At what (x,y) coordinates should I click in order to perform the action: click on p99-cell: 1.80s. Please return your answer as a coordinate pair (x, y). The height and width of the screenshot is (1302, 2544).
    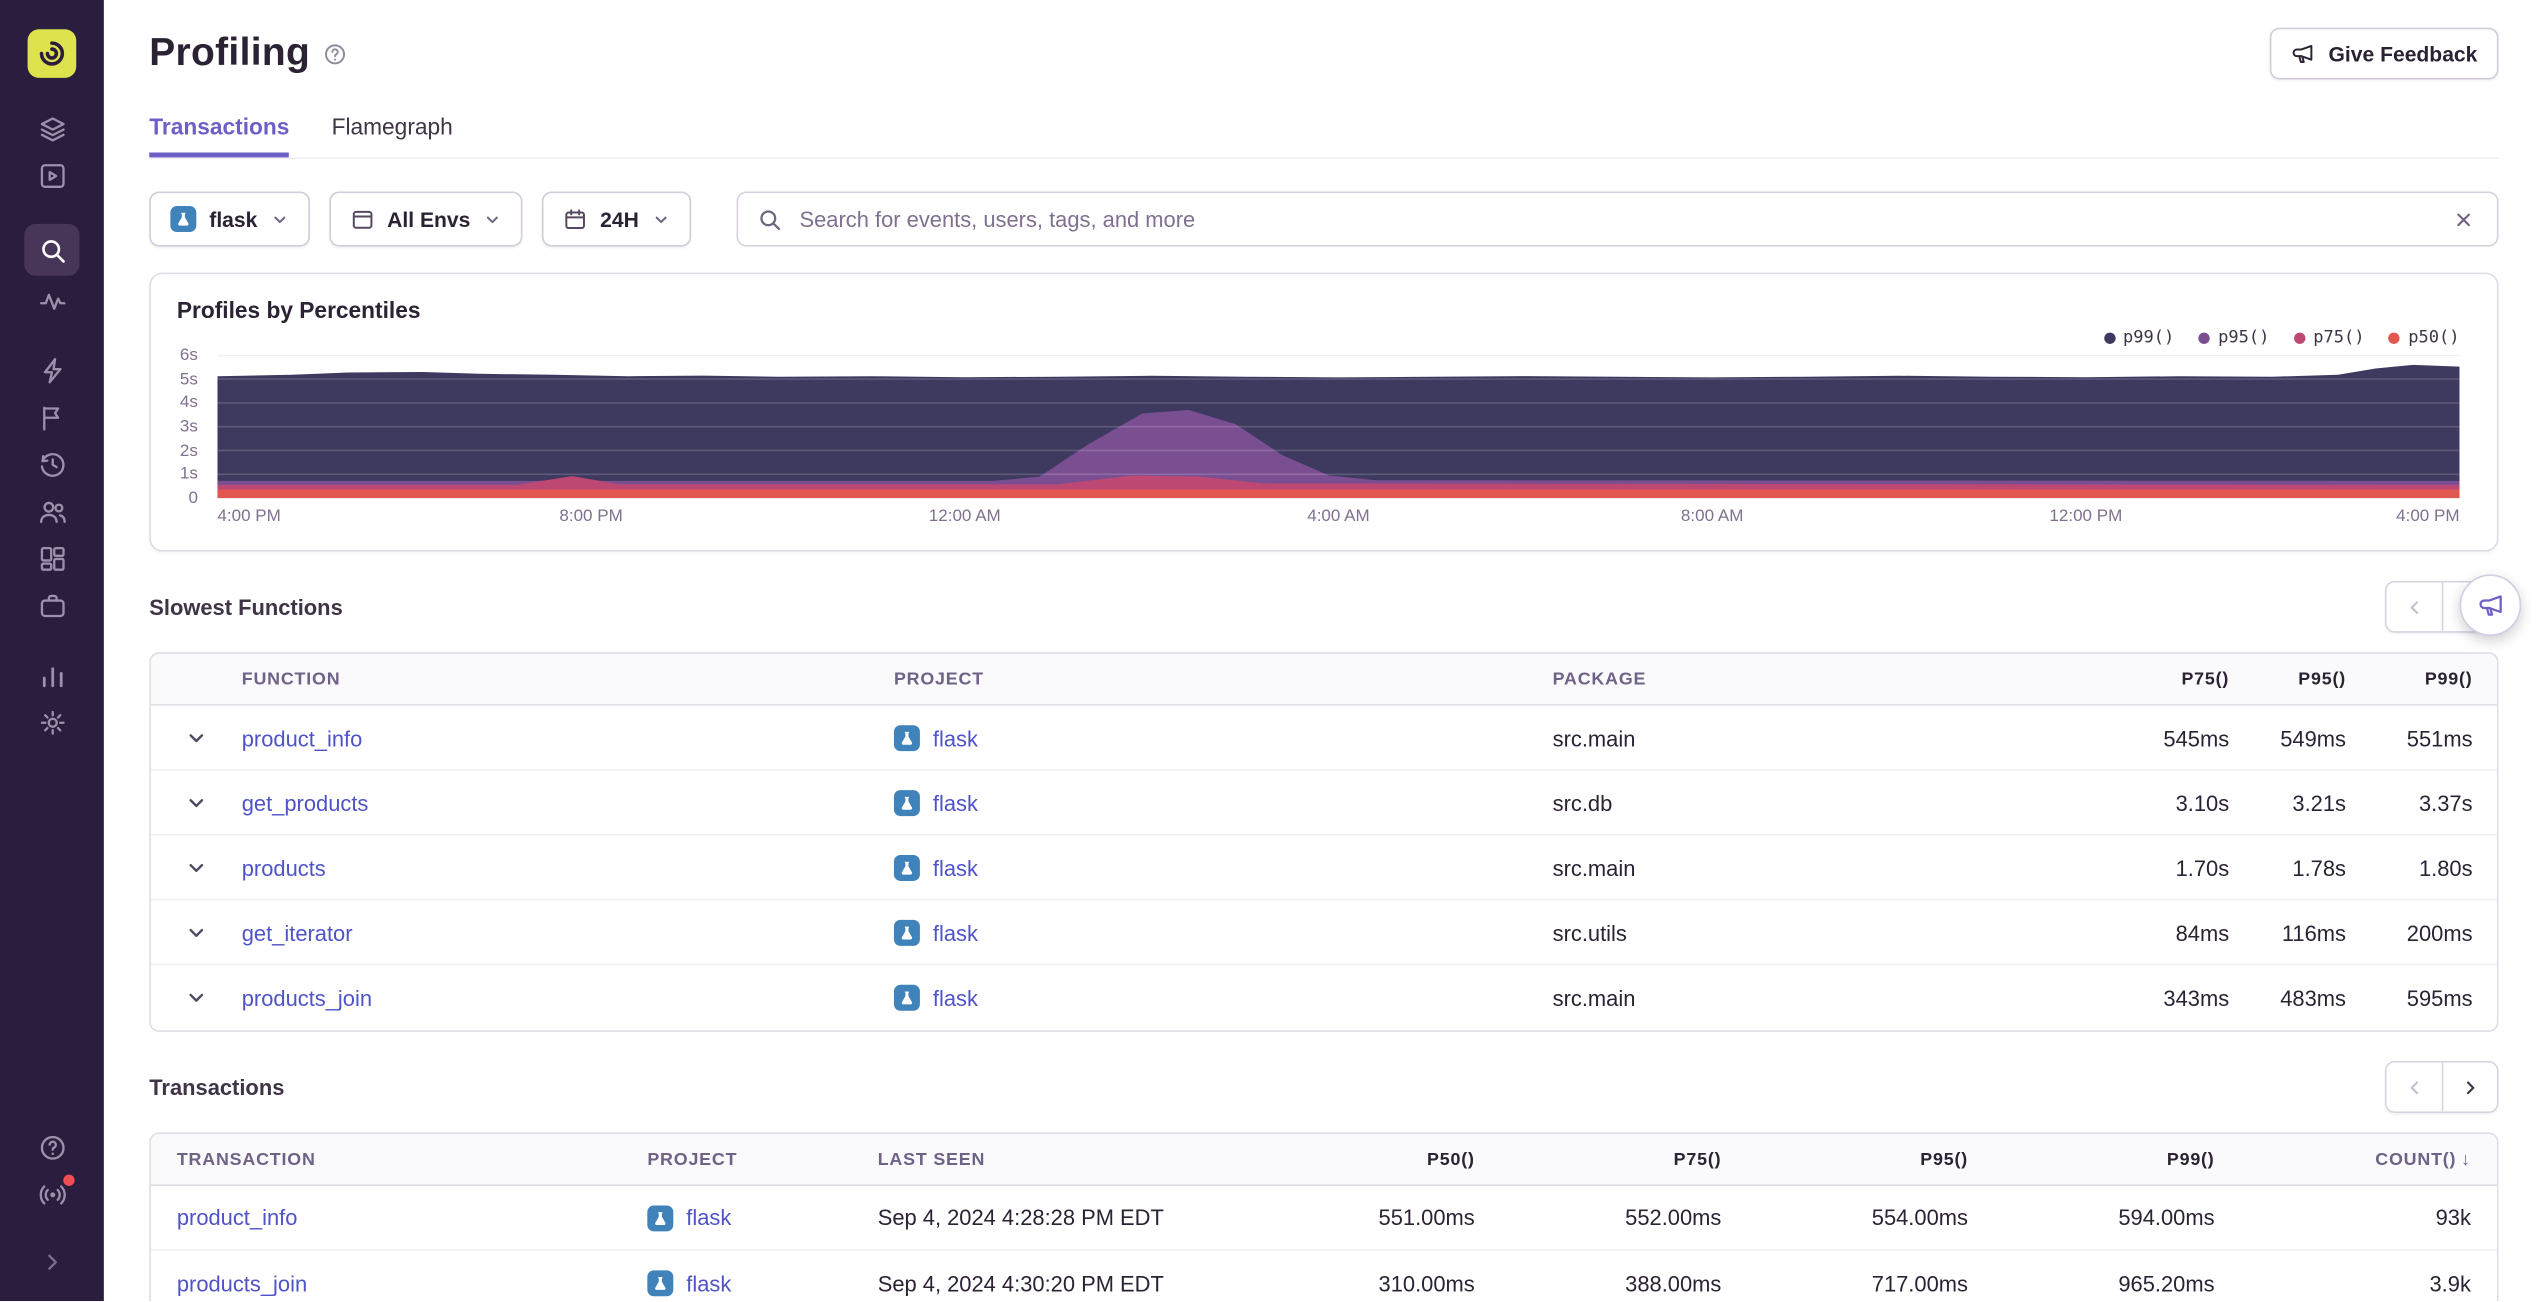
    Looking at the image, I should click on (2445, 868).